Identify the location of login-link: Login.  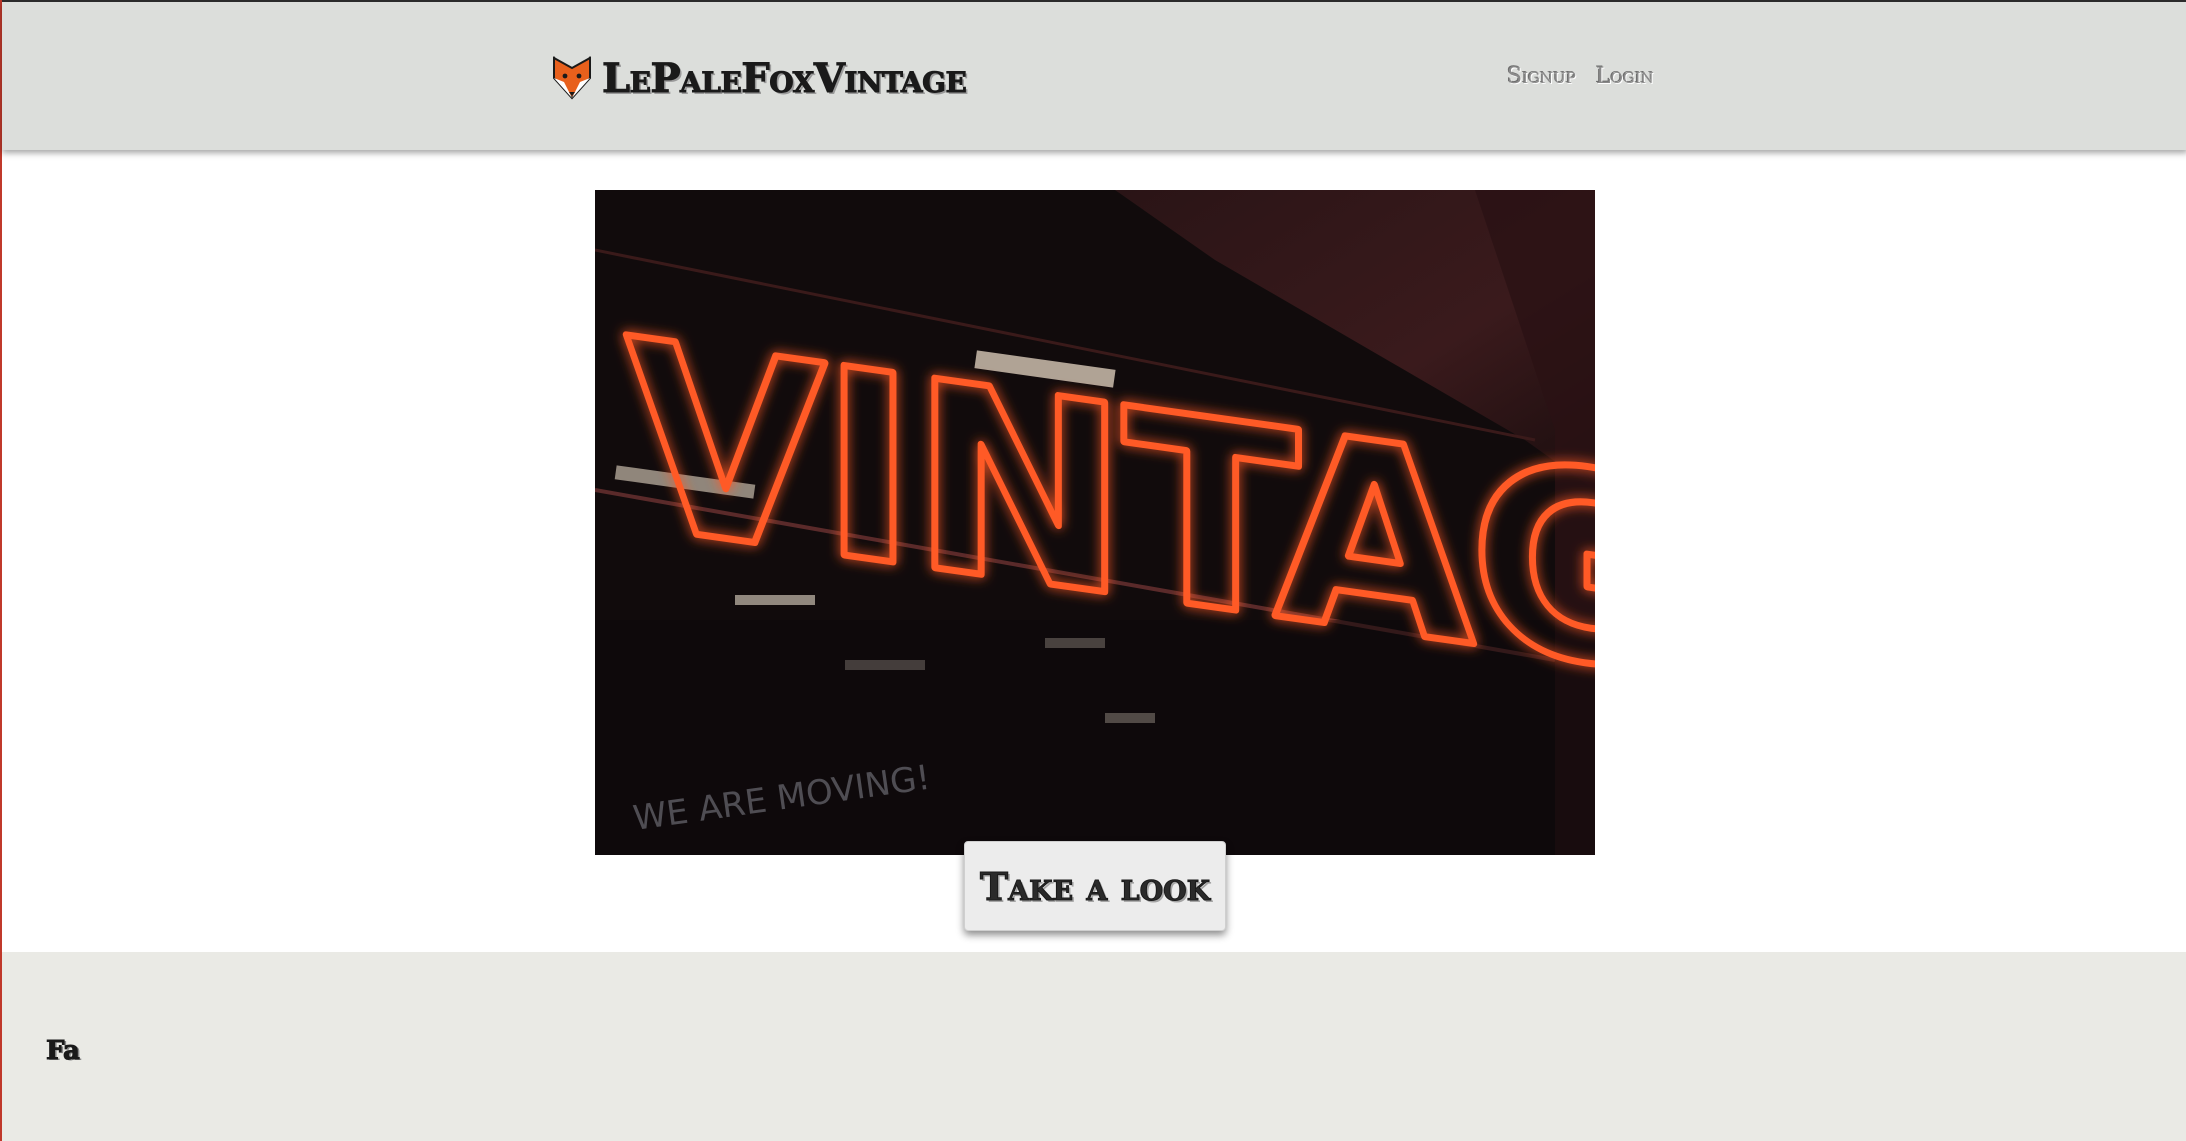
(1625, 76).